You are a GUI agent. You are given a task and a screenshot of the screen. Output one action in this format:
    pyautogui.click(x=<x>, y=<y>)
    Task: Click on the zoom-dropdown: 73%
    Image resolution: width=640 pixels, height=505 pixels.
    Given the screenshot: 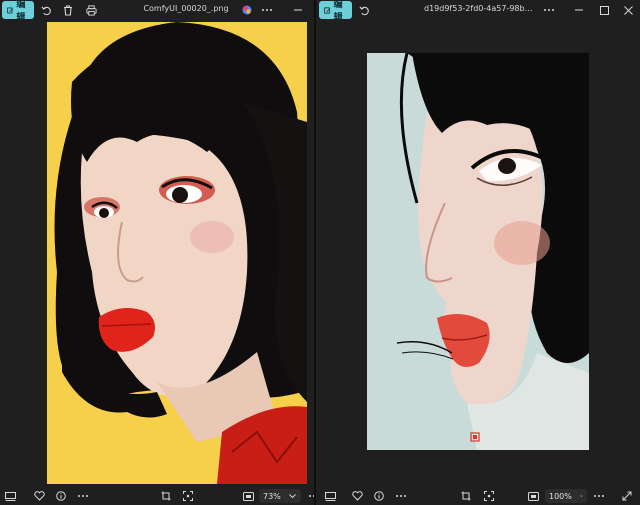 What is the action you would take?
    pyautogui.click(x=280, y=496)
    